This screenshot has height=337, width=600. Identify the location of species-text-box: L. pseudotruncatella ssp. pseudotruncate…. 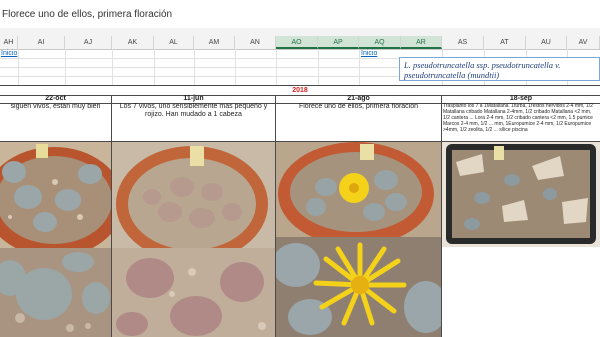
(499, 69).